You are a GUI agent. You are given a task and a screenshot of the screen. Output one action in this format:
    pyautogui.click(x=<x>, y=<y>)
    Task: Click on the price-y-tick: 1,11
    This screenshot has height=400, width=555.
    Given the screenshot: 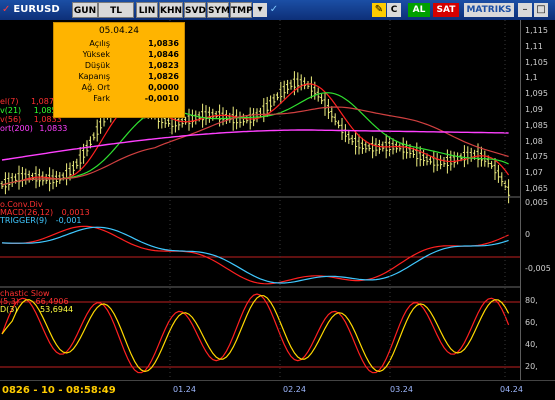 What is the action you would take?
    pyautogui.click(x=534, y=46)
    